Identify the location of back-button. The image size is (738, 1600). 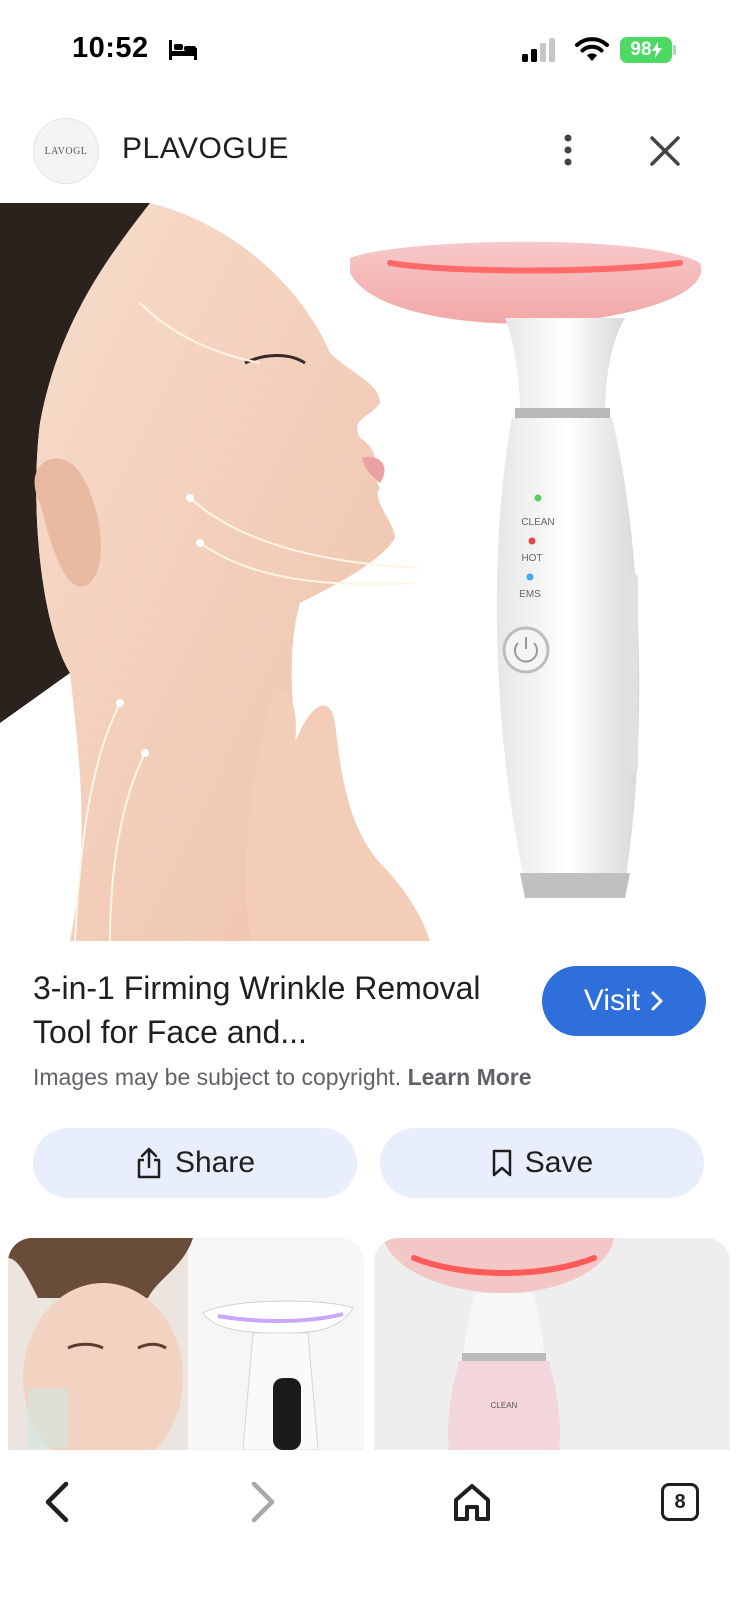
(56, 1502).